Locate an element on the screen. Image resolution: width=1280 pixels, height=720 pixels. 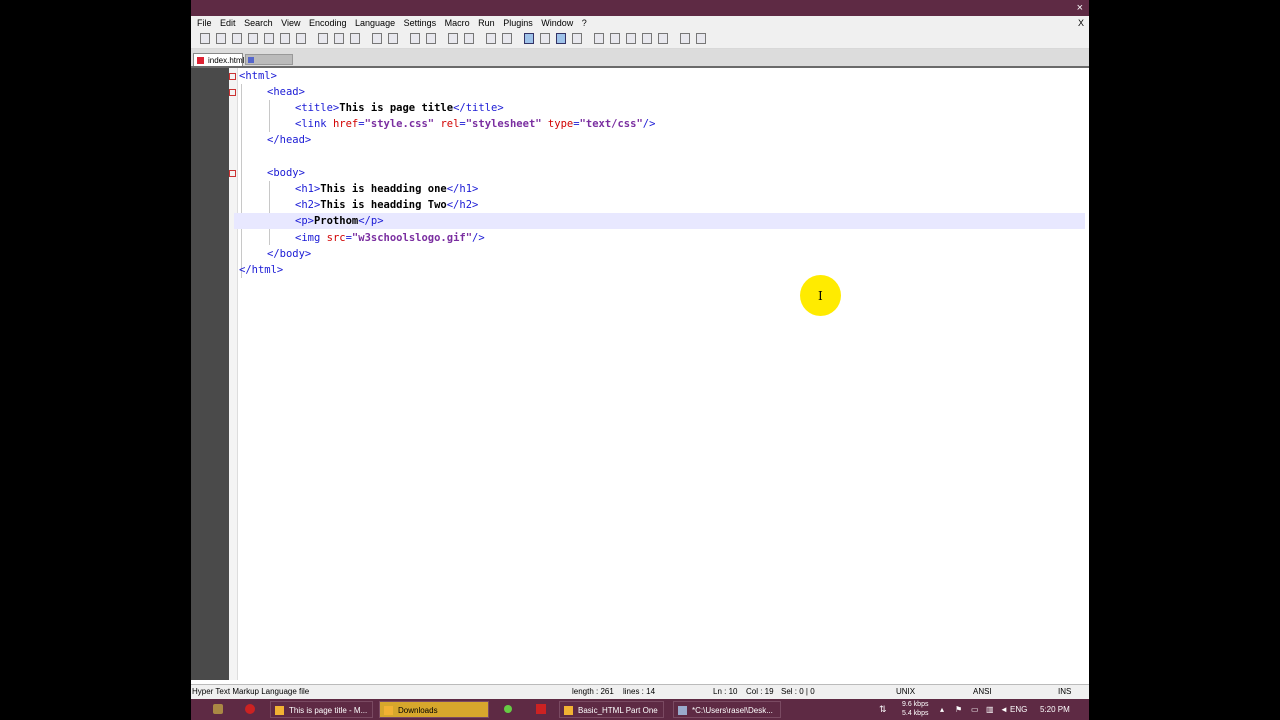
save-icon is located at coordinates (237, 38).